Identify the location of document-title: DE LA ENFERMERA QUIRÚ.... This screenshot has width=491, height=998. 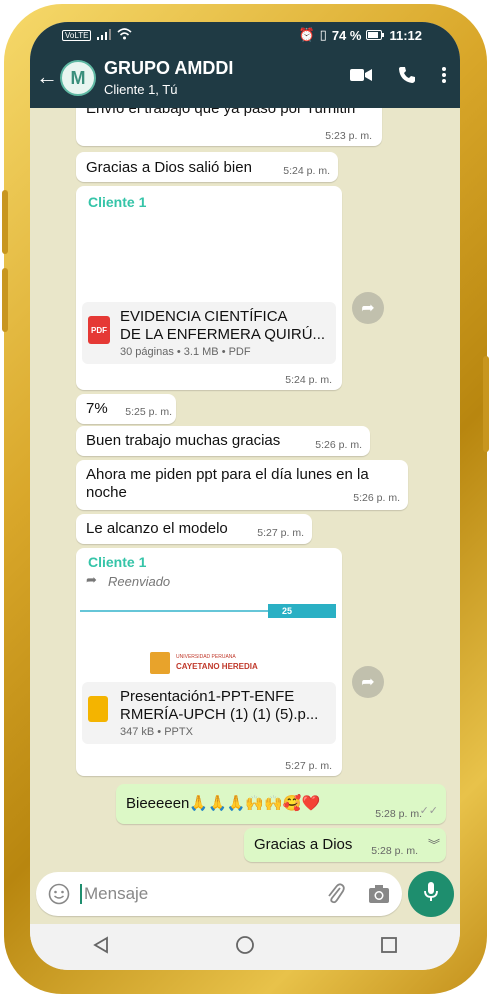
(223, 334).